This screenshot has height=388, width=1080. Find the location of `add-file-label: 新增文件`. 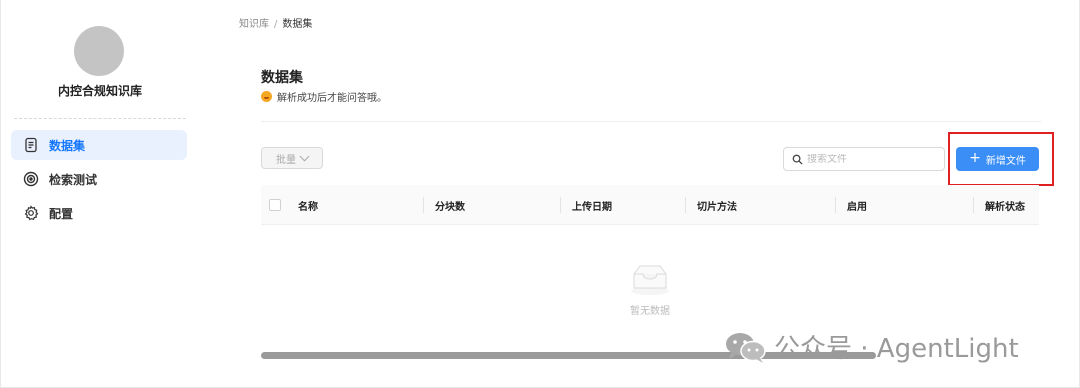

add-file-label: 新增文件 is located at coordinates (1005, 161).